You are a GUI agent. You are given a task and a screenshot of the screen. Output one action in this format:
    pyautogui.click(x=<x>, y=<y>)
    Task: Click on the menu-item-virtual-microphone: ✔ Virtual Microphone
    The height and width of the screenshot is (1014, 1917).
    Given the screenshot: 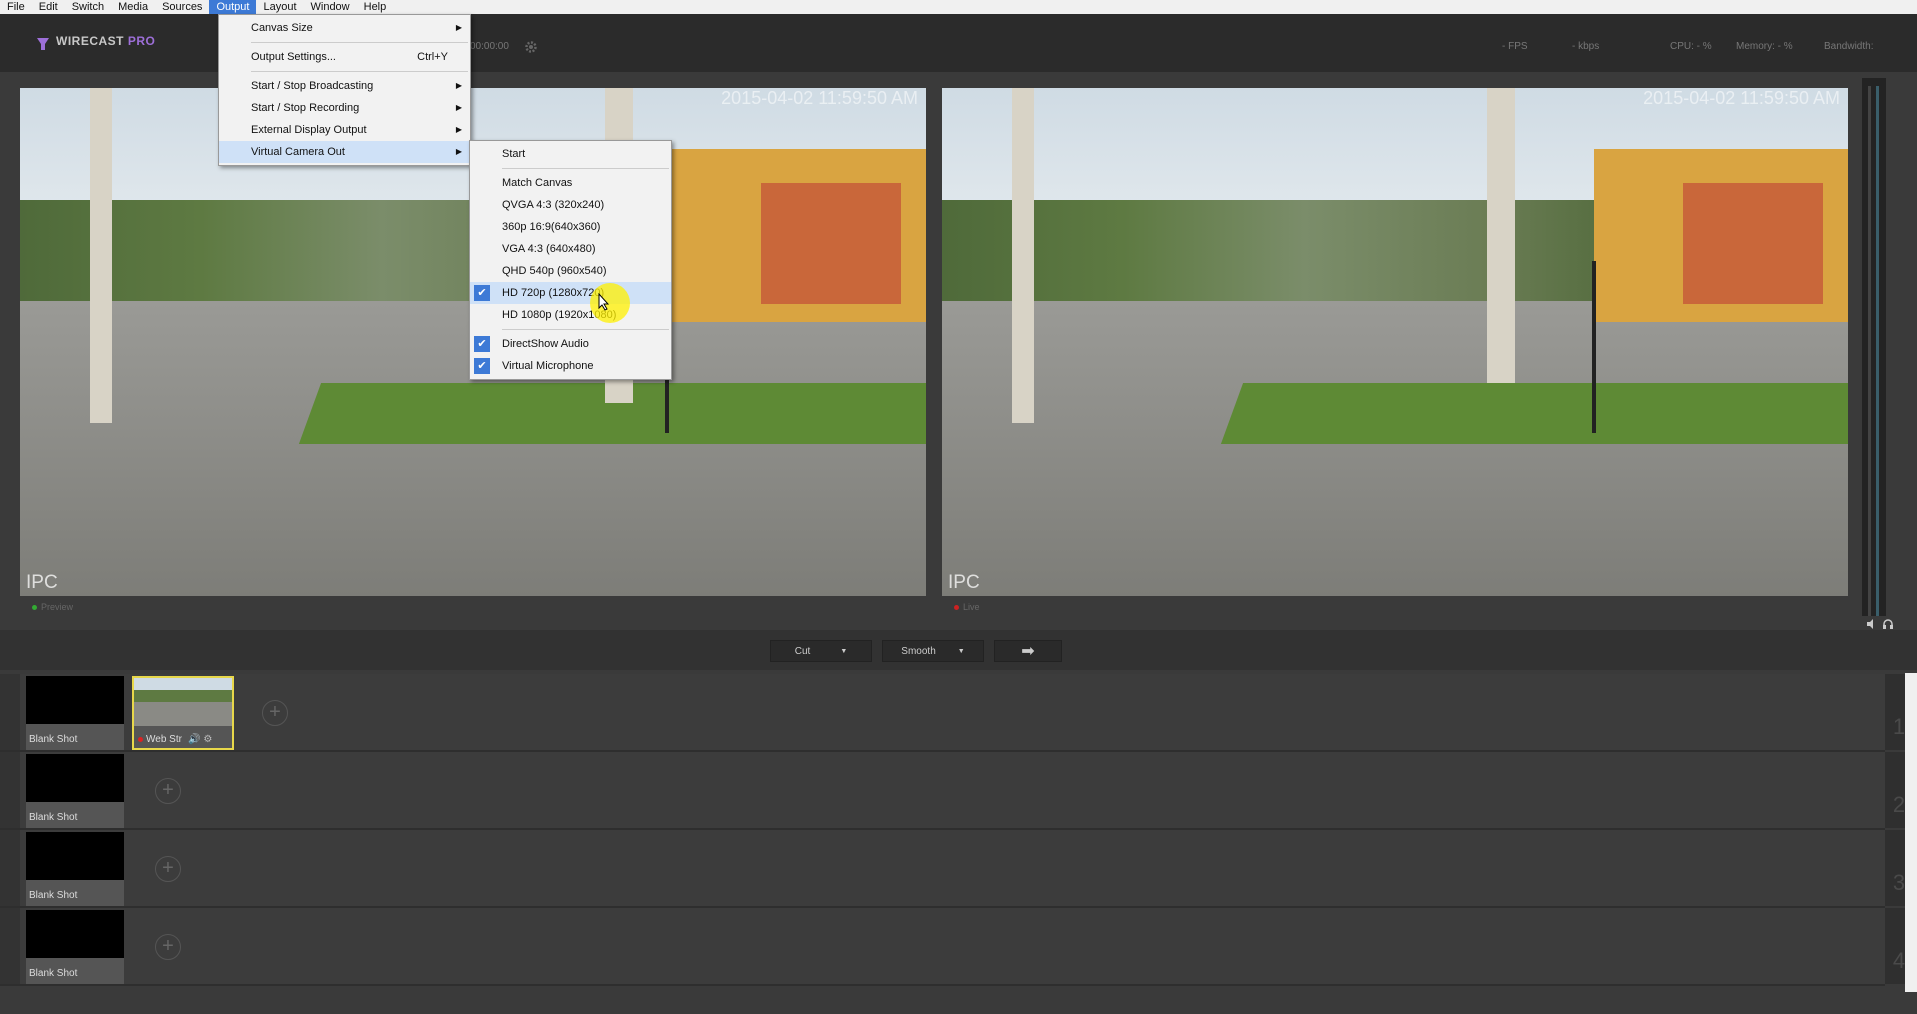 What is the action you would take?
    pyautogui.click(x=570, y=366)
    